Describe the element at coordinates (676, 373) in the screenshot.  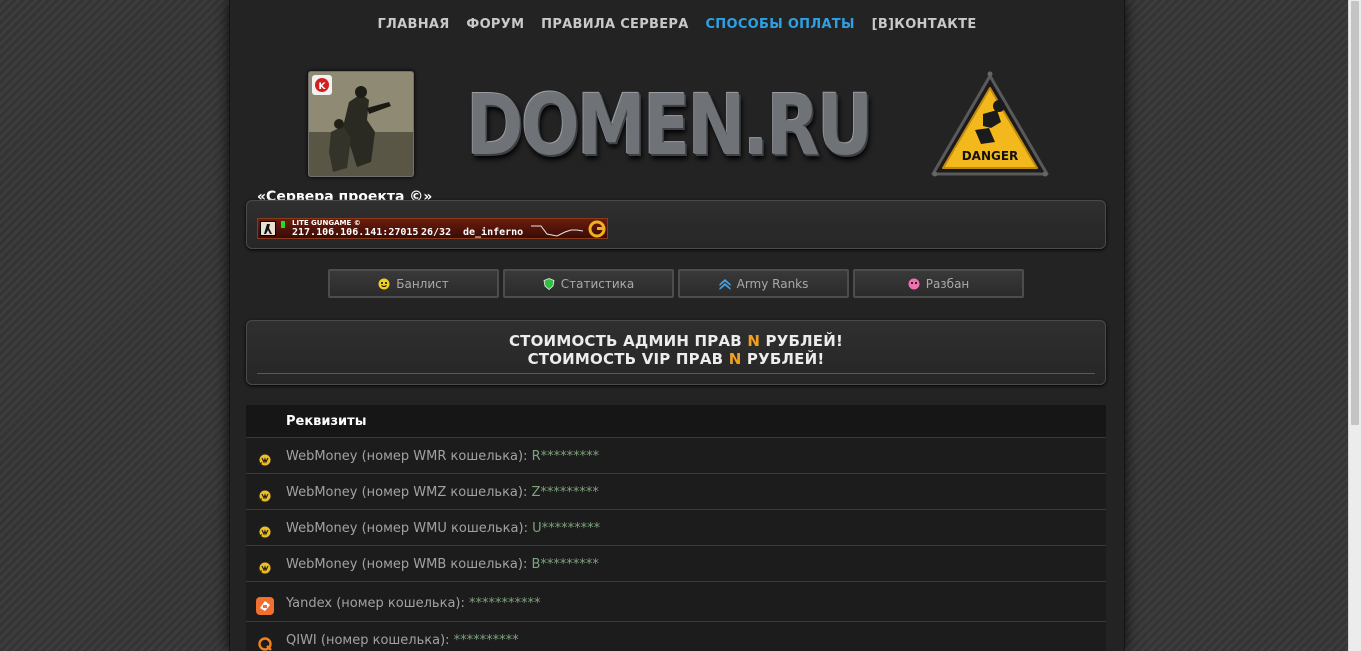
I see `divider` at that location.